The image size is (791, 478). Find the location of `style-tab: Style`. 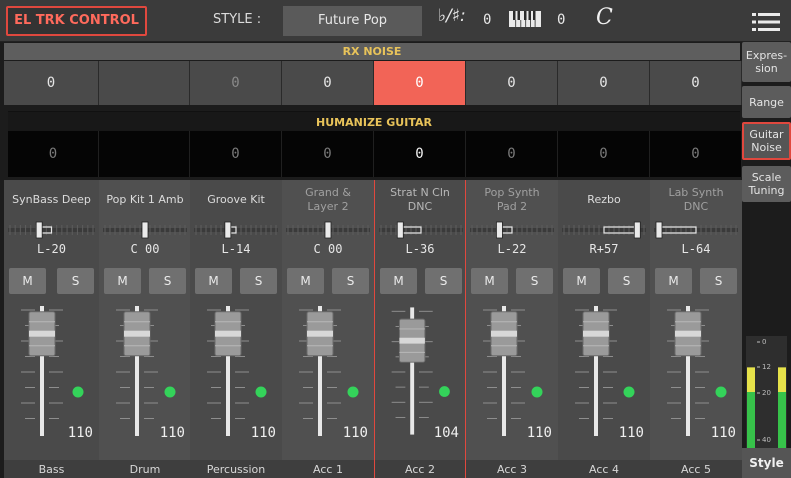

style-tab: Style is located at coordinates (766, 463).